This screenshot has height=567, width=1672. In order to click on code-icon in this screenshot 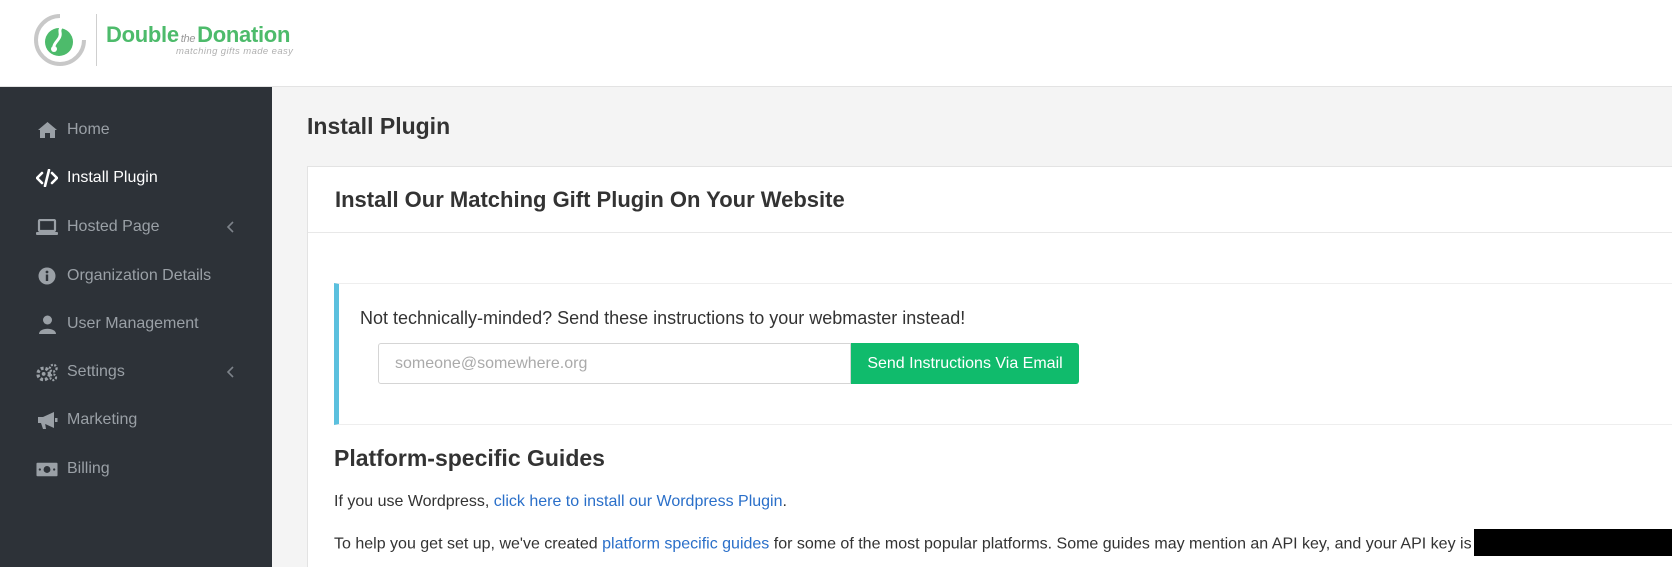, I will do `click(47, 178)`.